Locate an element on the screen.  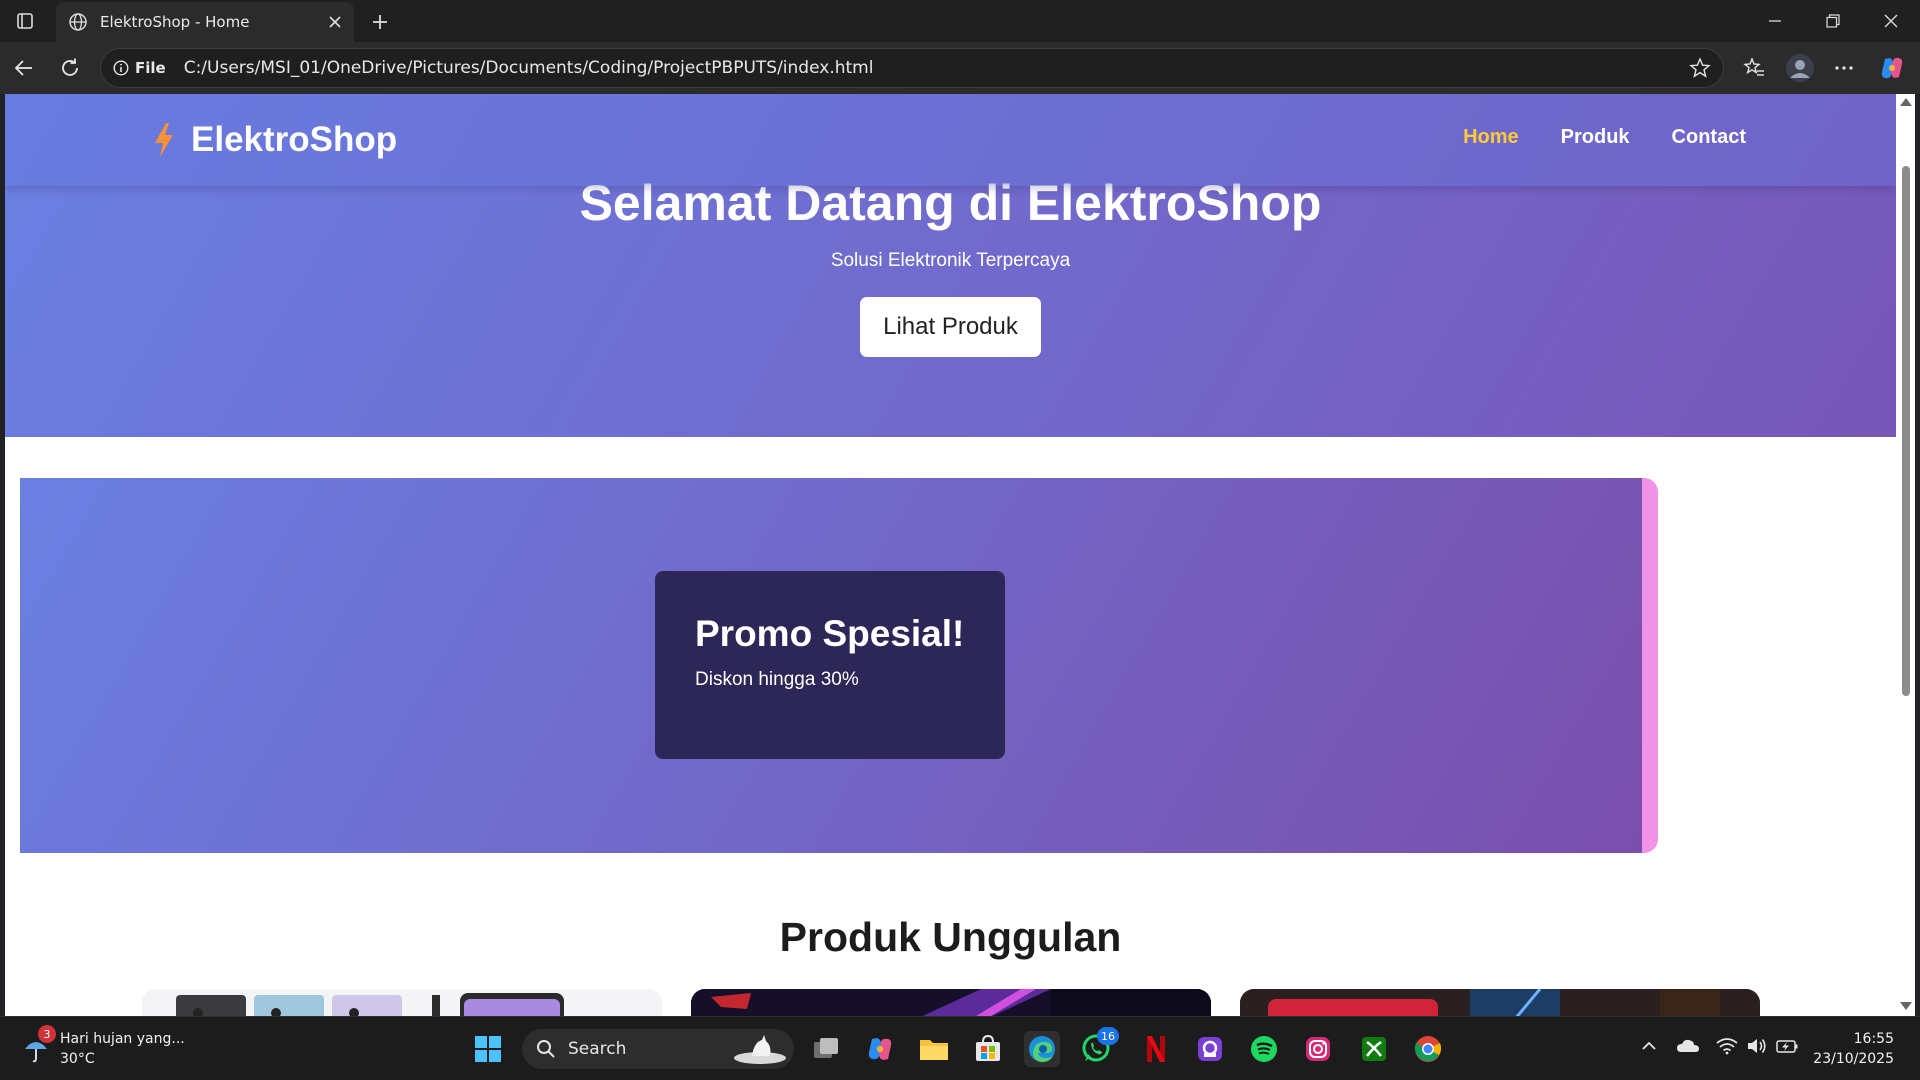
spotify-button is located at coordinates (1264, 1049).